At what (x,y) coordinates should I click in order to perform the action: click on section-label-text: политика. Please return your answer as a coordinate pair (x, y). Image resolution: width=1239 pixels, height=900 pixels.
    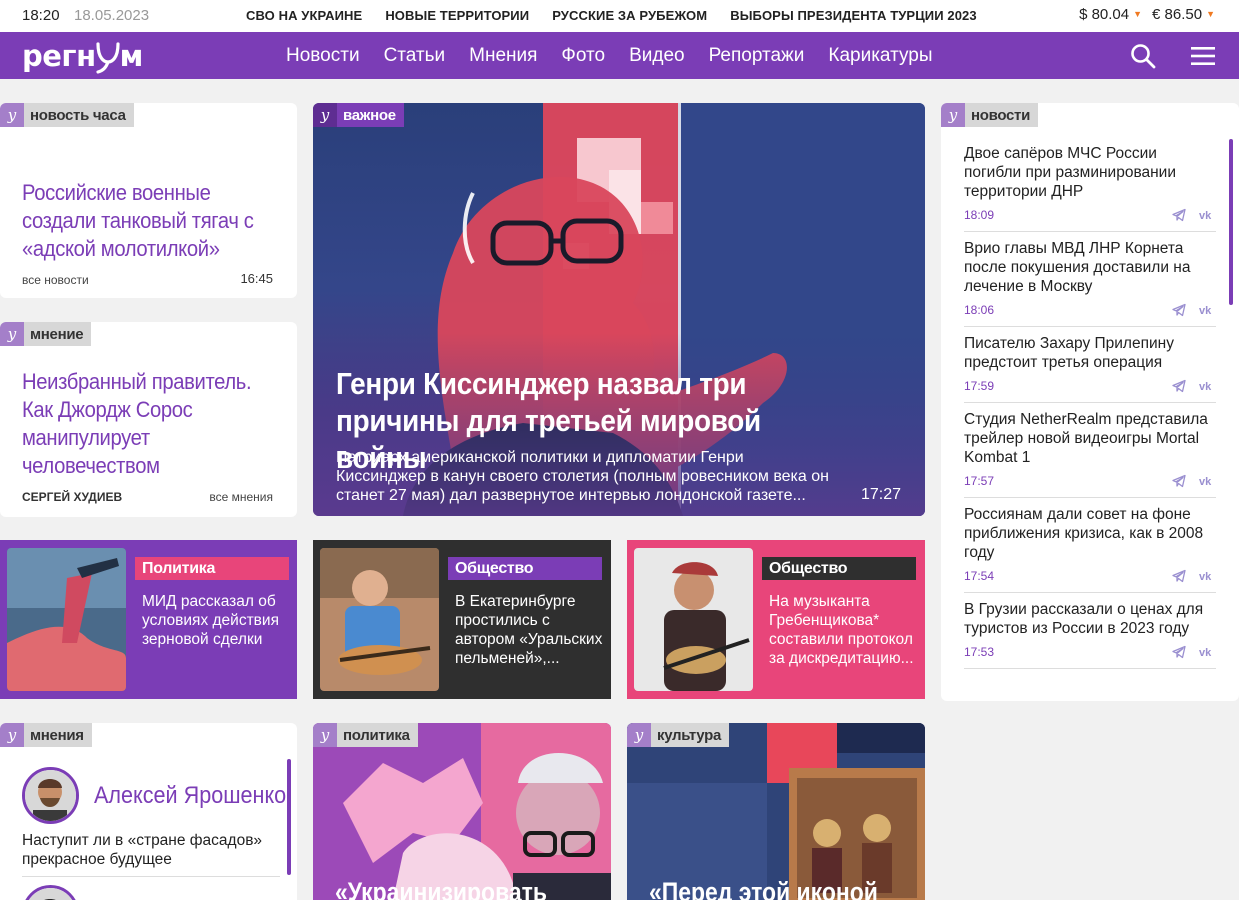
    Looking at the image, I should click on (377, 735).